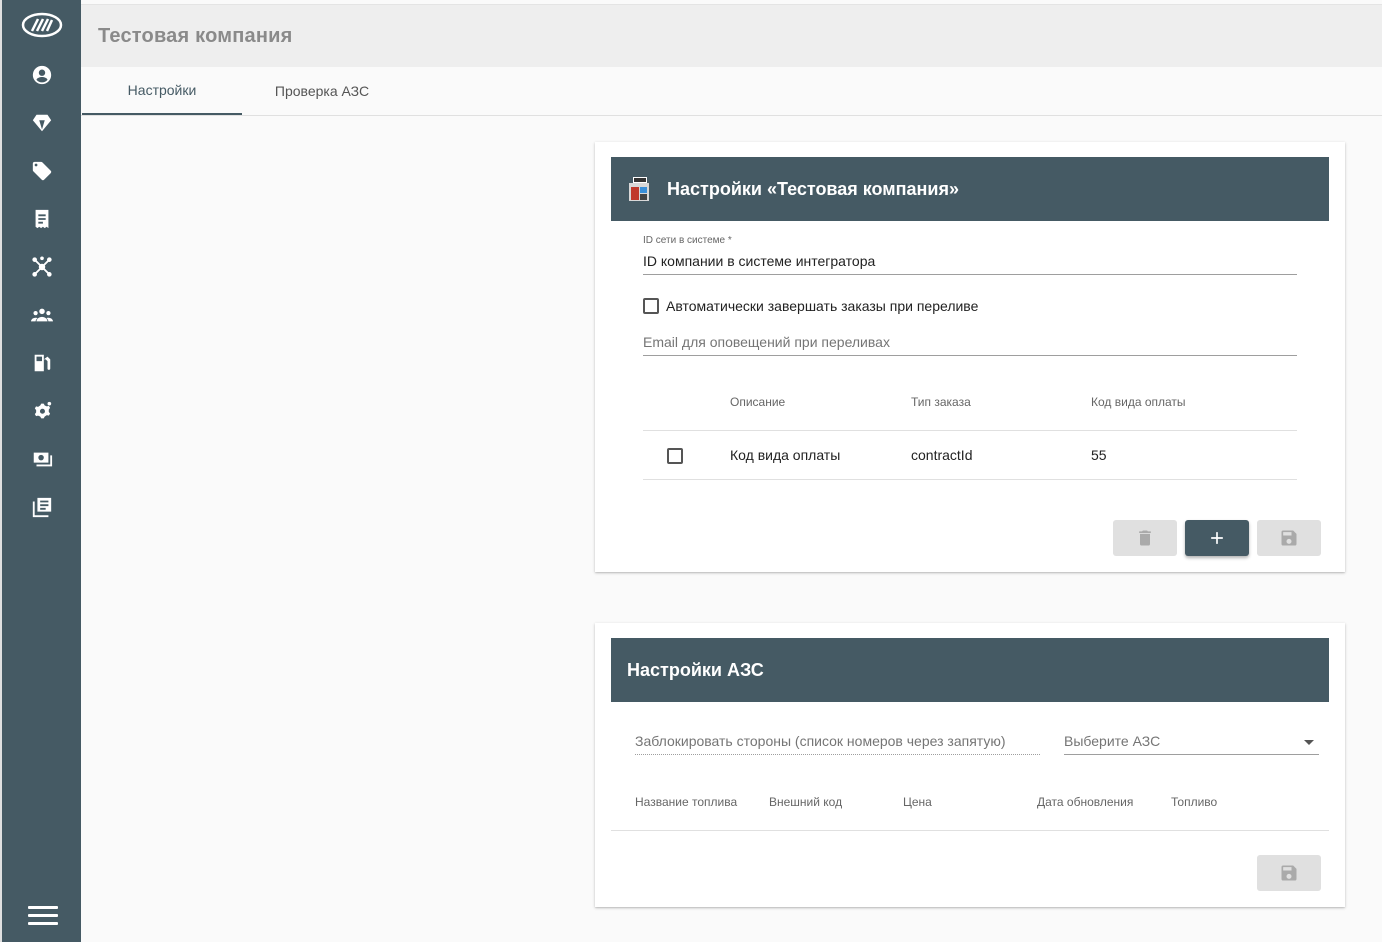 The width and height of the screenshot is (1382, 942). I want to click on receipt-icon, so click(42, 219).